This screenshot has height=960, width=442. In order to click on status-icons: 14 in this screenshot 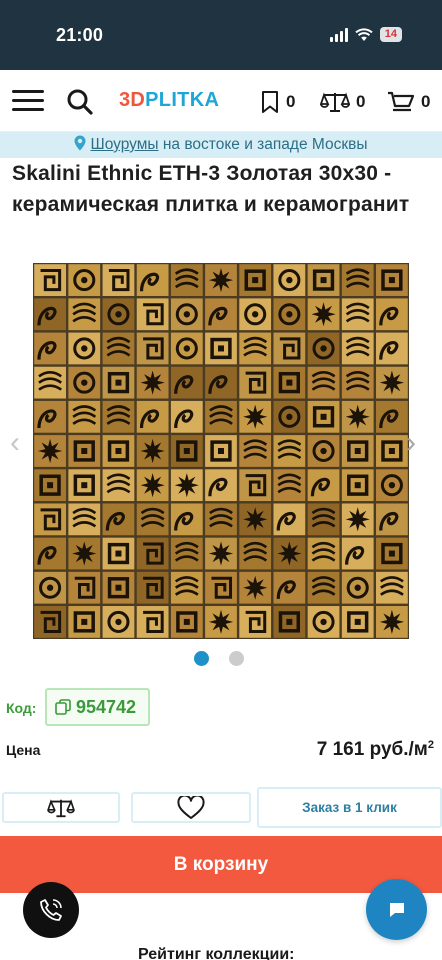, I will do `click(365, 34)`.